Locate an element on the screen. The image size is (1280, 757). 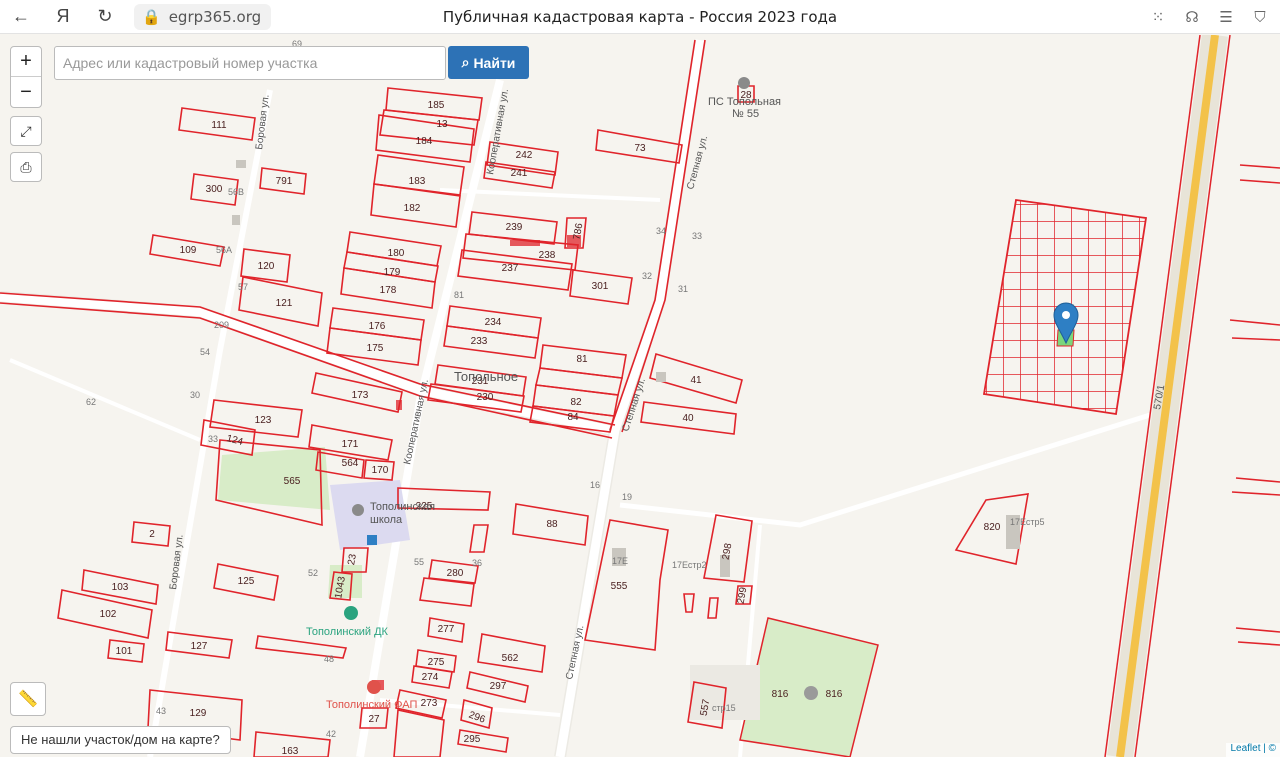
svg-text: 32 is located at coordinates (647, 276).